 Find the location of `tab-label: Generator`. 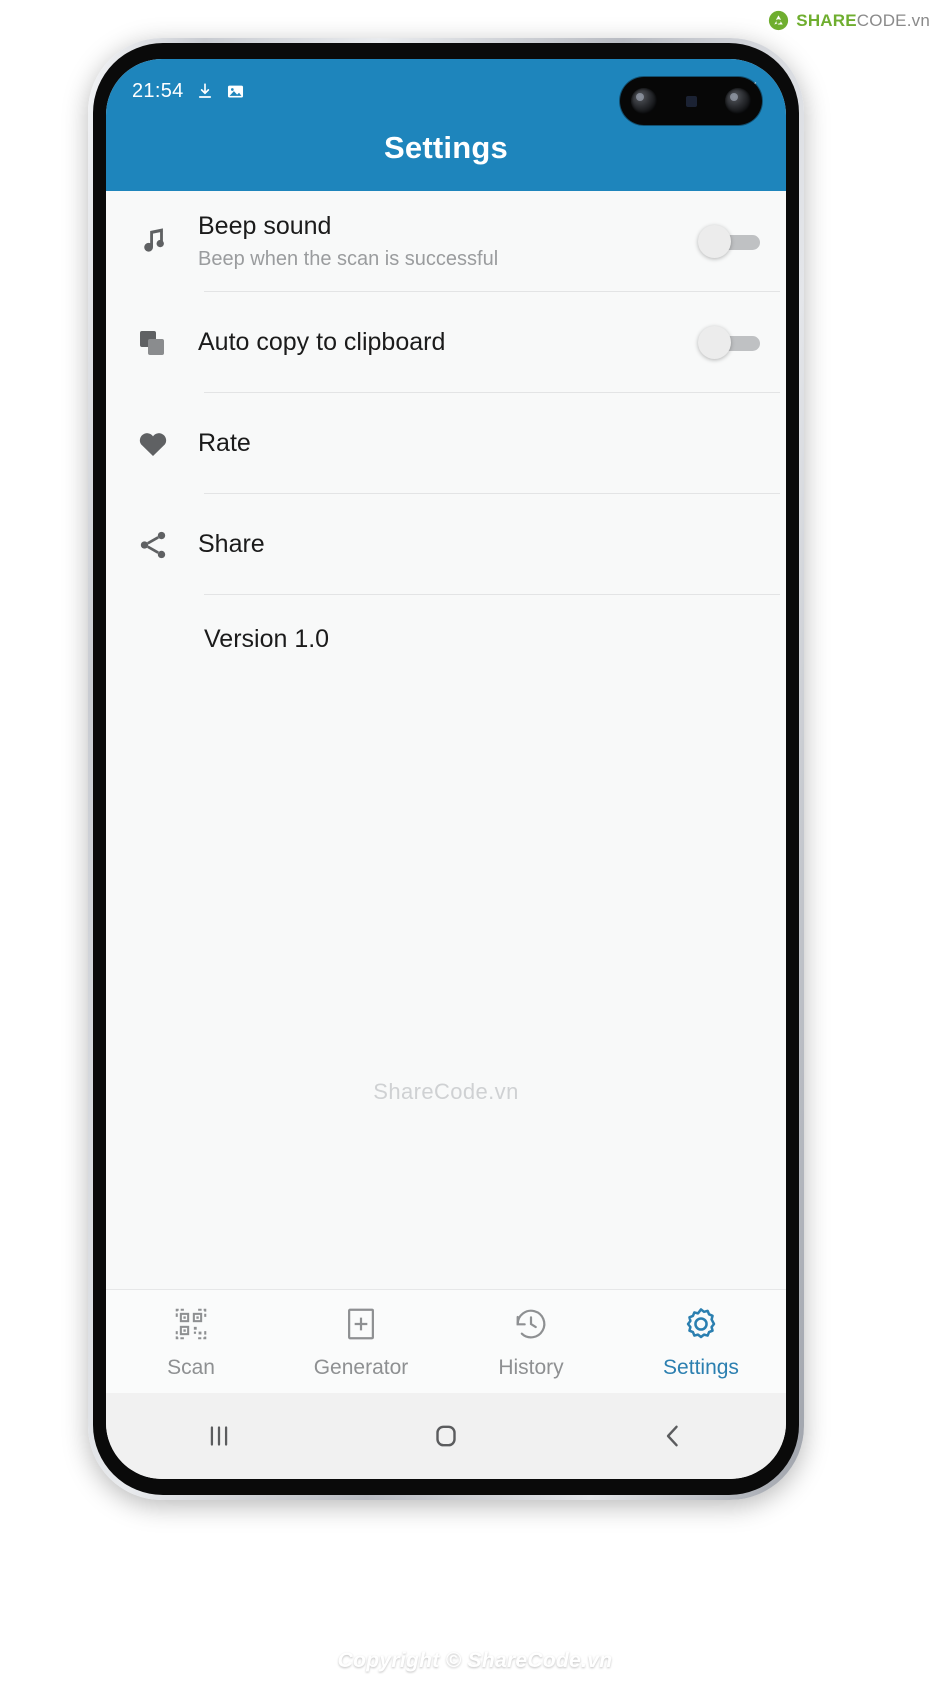

tab-label: Generator is located at coordinates (361, 1367).